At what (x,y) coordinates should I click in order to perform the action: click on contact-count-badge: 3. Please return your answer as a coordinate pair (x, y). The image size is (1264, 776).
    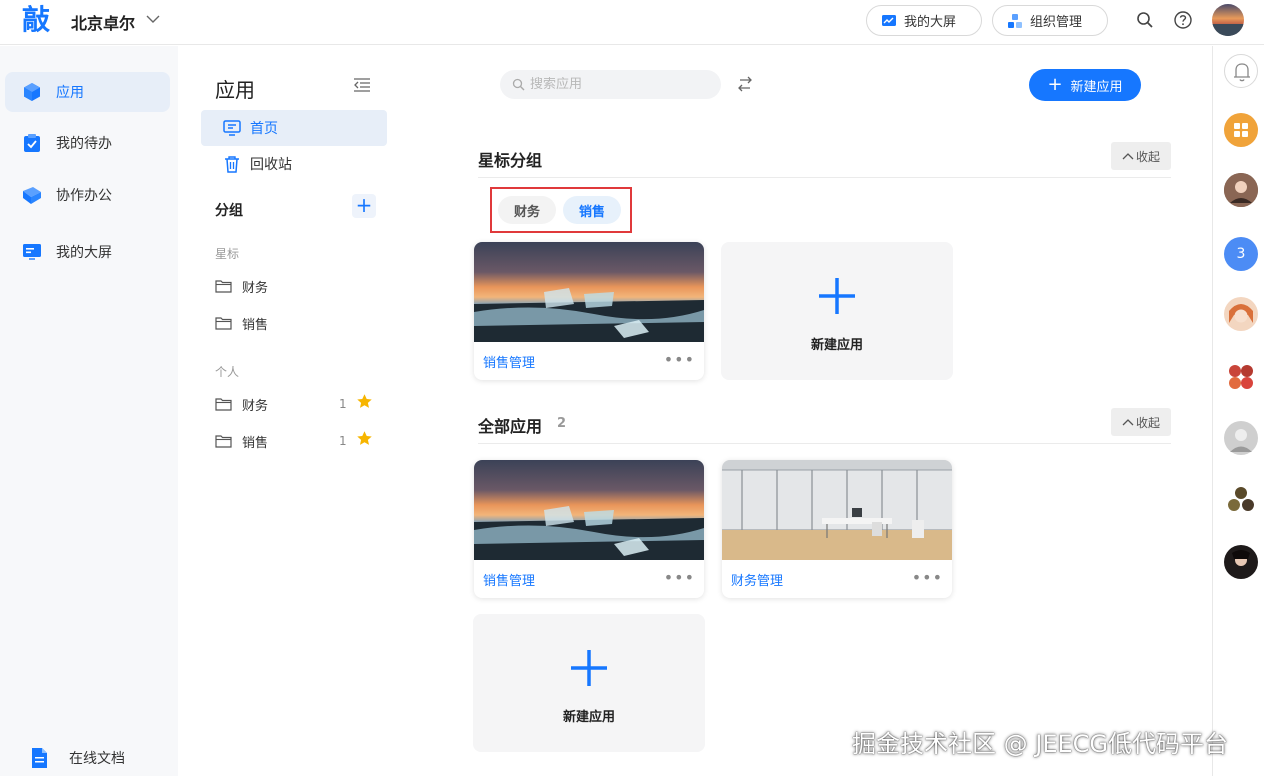
    Looking at the image, I should click on (1241, 254).